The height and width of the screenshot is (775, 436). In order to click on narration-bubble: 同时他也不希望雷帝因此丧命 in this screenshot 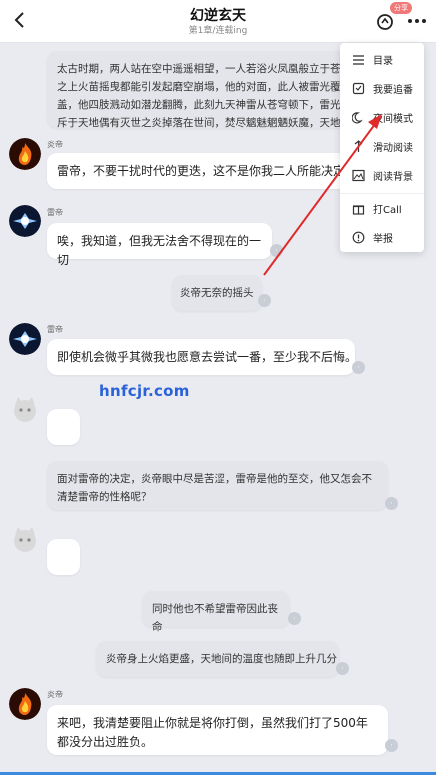, I will do `click(216, 612)`.